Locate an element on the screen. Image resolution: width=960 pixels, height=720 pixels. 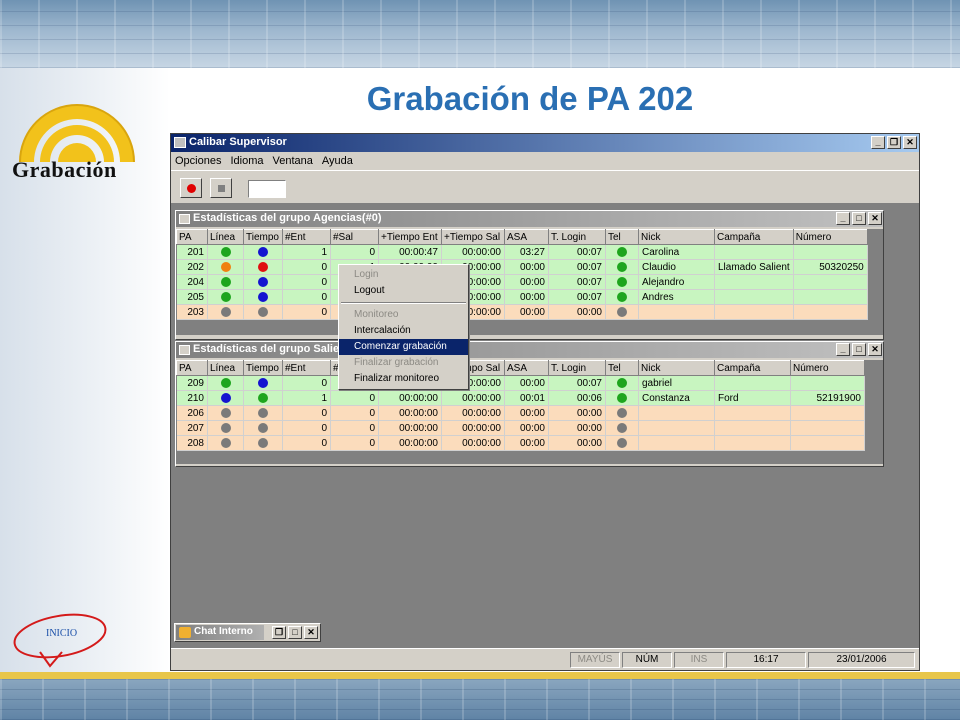
table-row: 208 0 0 00:00:00 00:00:00 00:00 00:00 is located at coordinates (520, 443).